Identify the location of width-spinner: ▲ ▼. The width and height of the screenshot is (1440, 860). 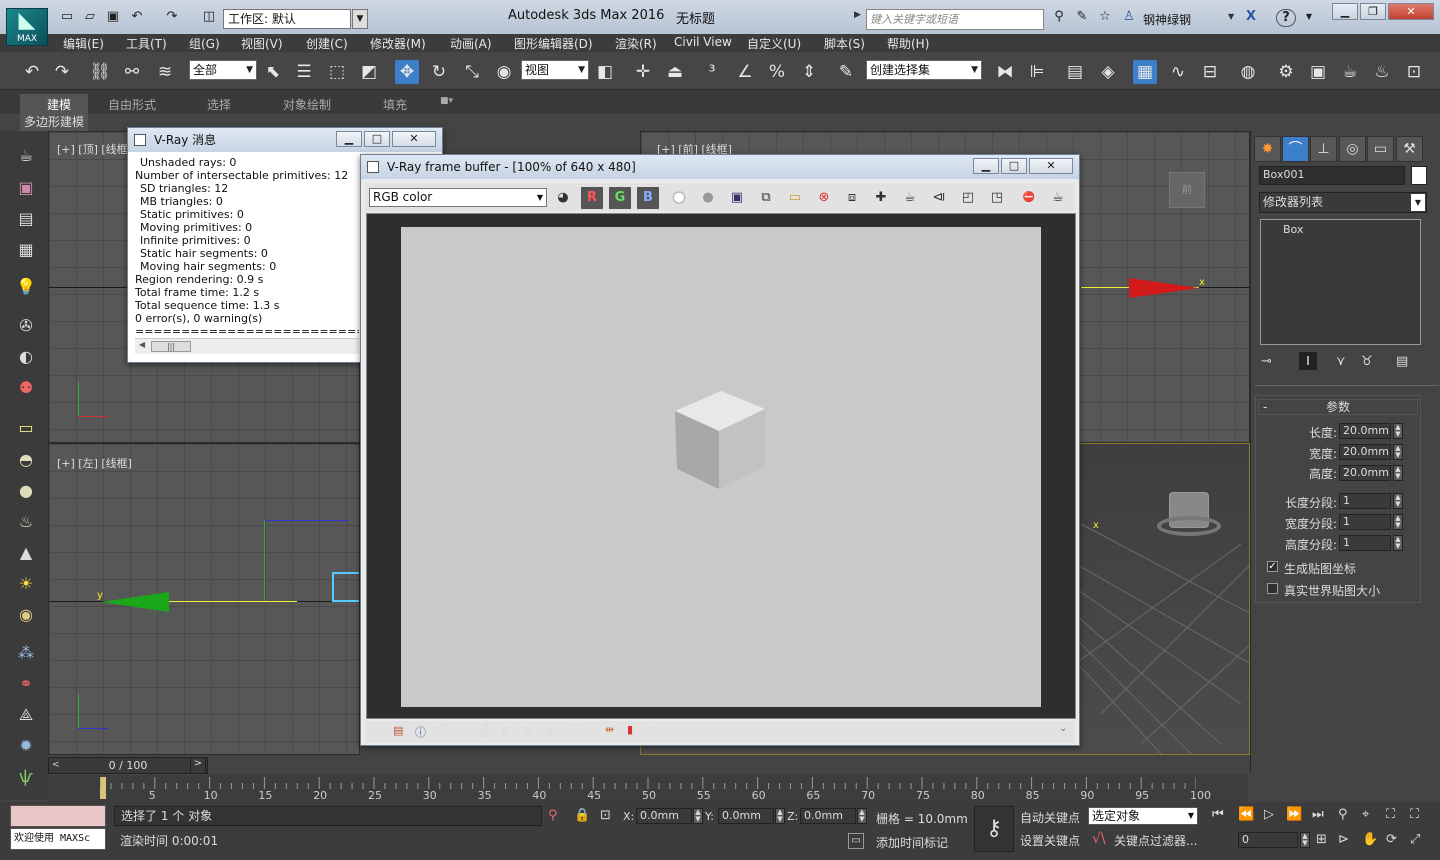
(1398, 452).